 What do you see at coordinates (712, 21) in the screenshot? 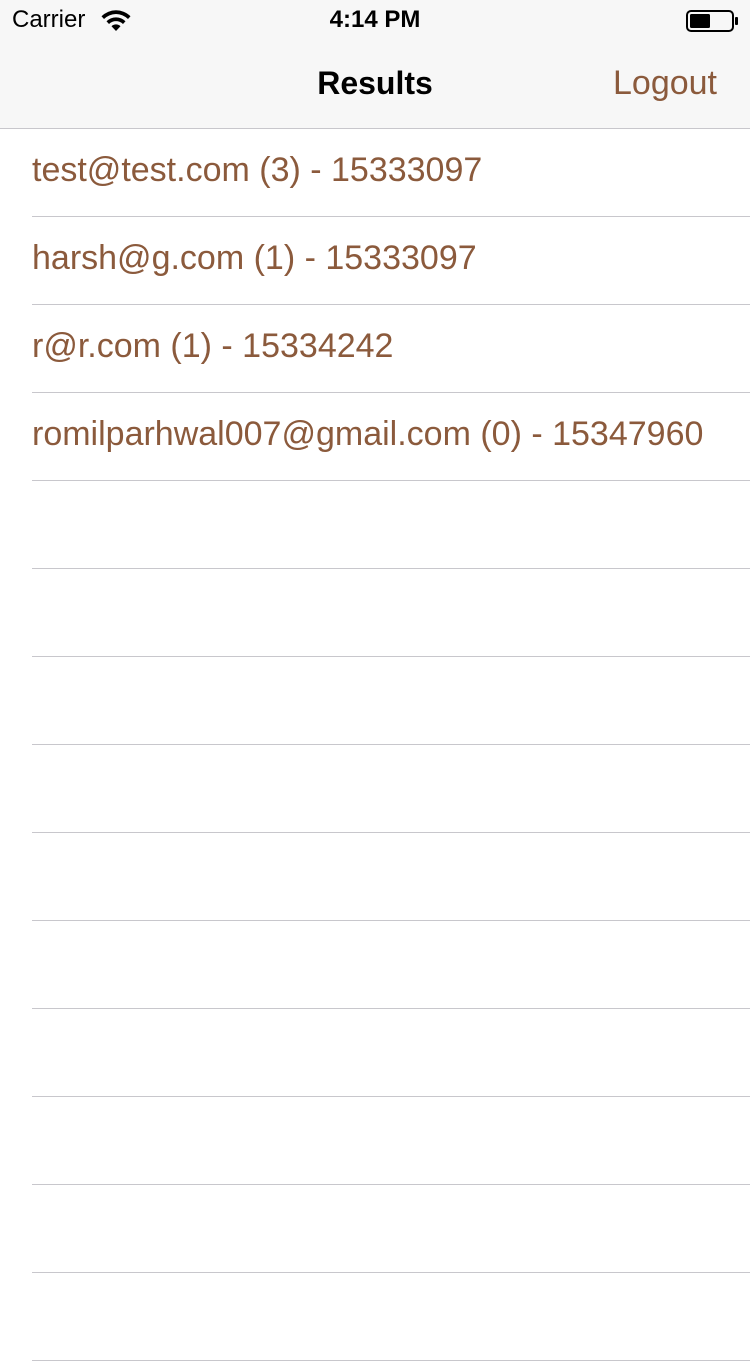
I see `battery-icon` at bounding box center [712, 21].